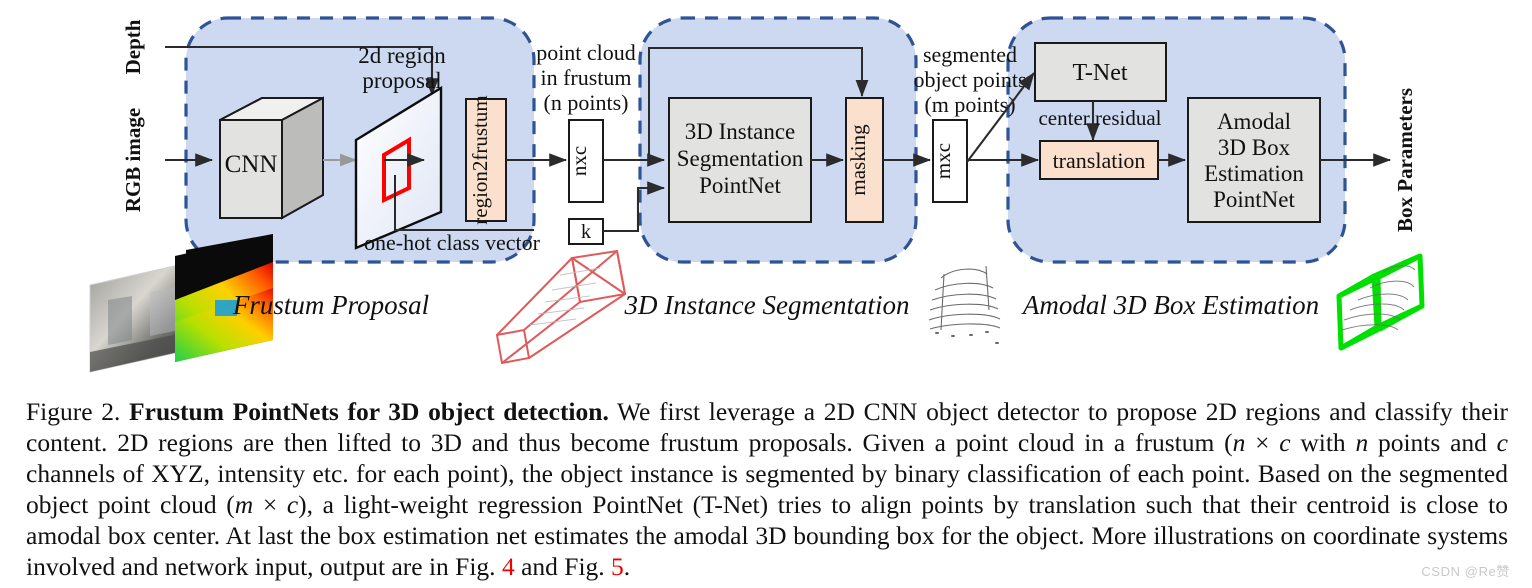 This screenshot has height=588, width=1532. Describe the element at coordinates (133, 160) in the screenshot. I see `label-rgb-image: RGB image` at that location.